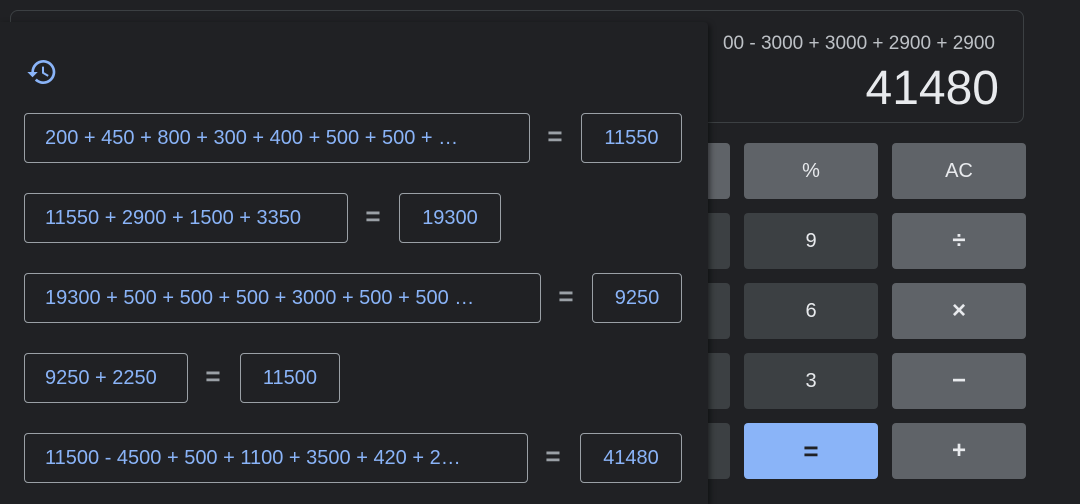 The image size is (1080, 504). I want to click on history-result-2: 19300, so click(450, 218).